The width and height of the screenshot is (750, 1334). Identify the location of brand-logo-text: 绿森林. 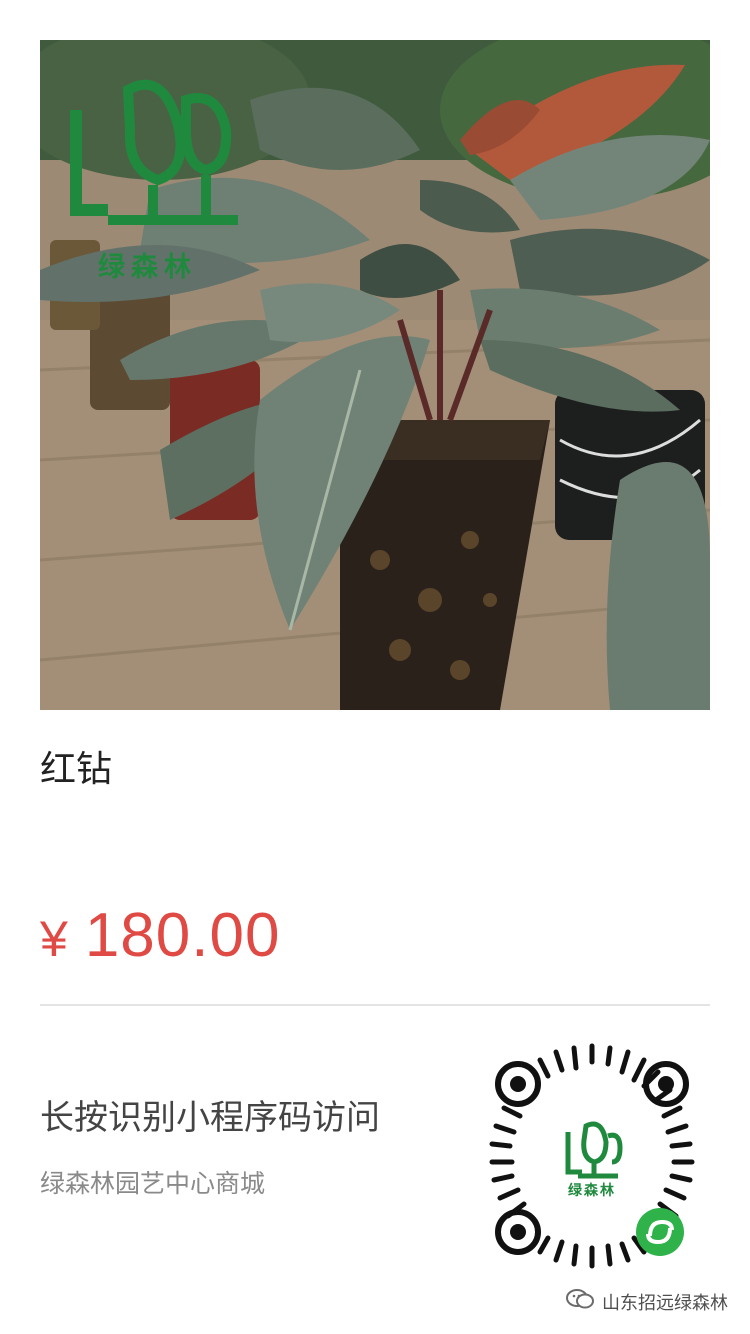
(147, 267).